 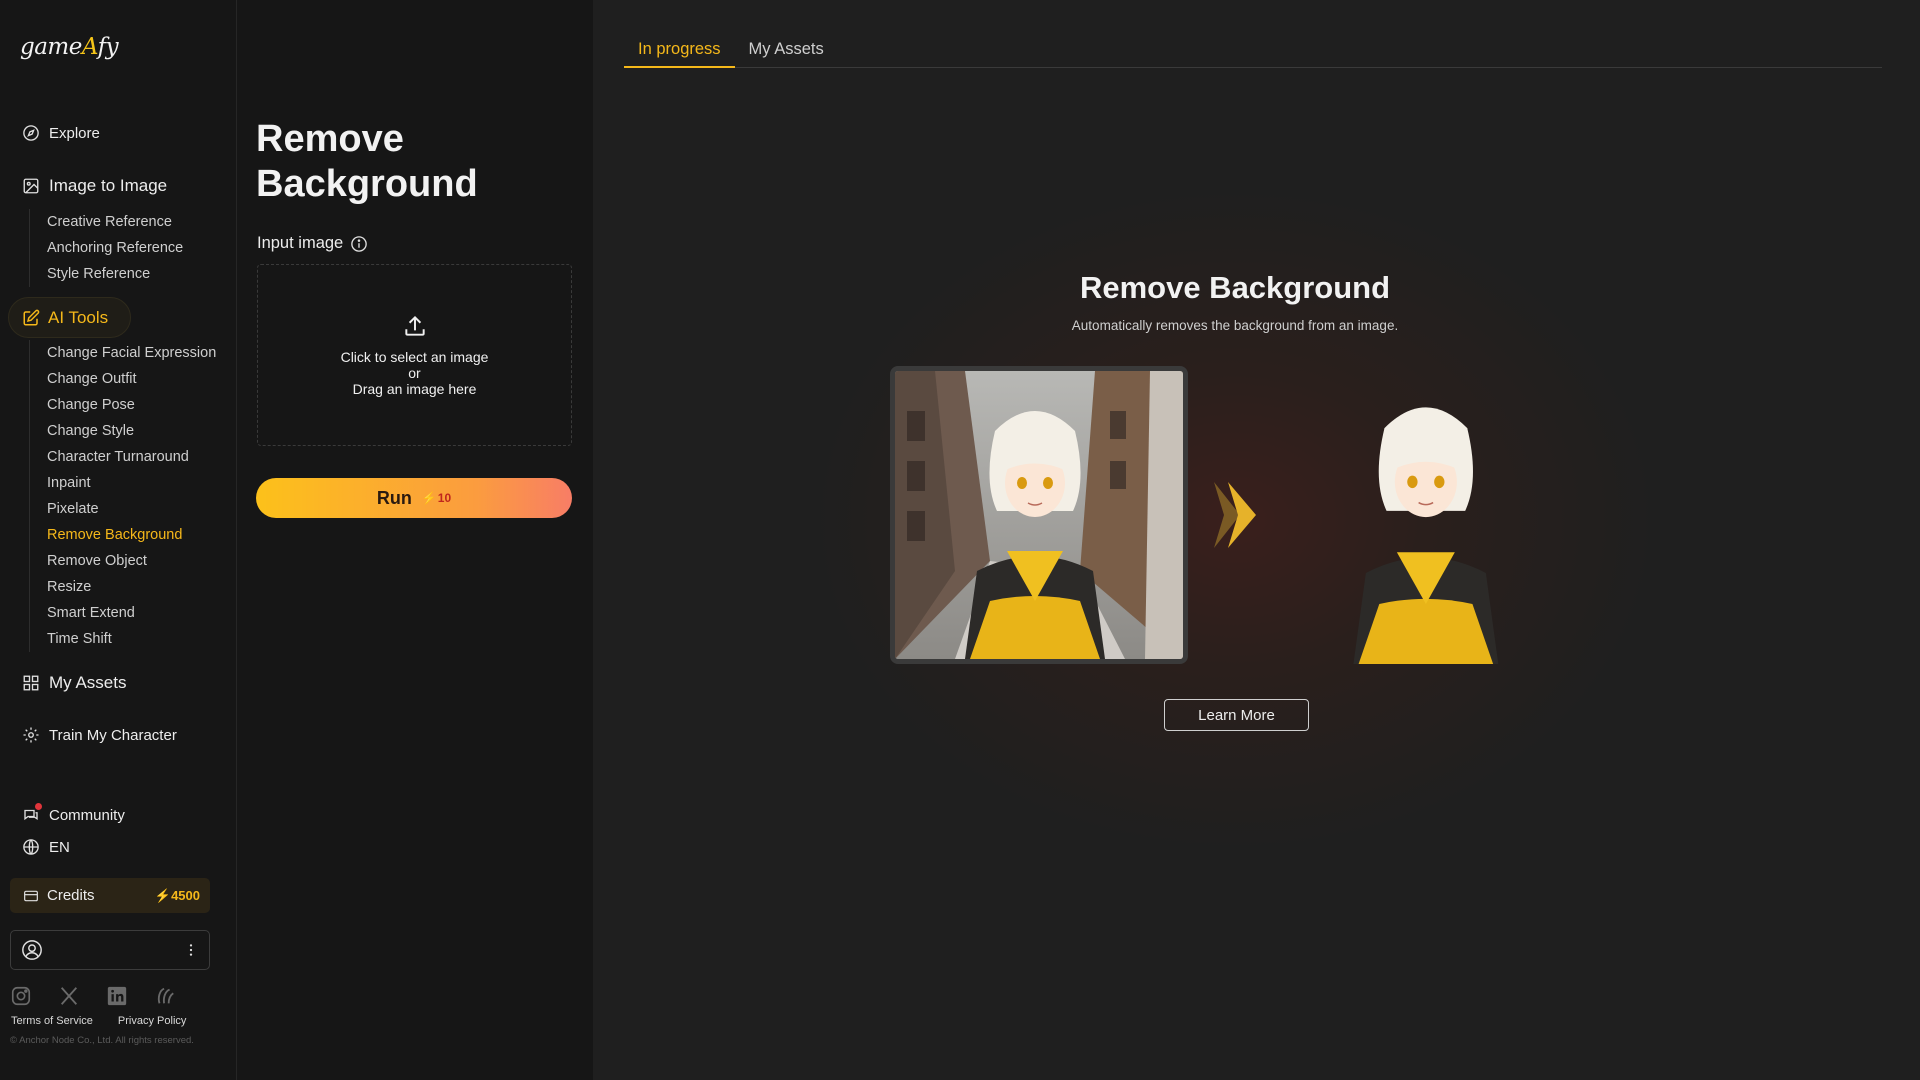 What do you see at coordinates (191, 950) in the screenshot?
I see `more-vertical-icon` at bounding box center [191, 950].